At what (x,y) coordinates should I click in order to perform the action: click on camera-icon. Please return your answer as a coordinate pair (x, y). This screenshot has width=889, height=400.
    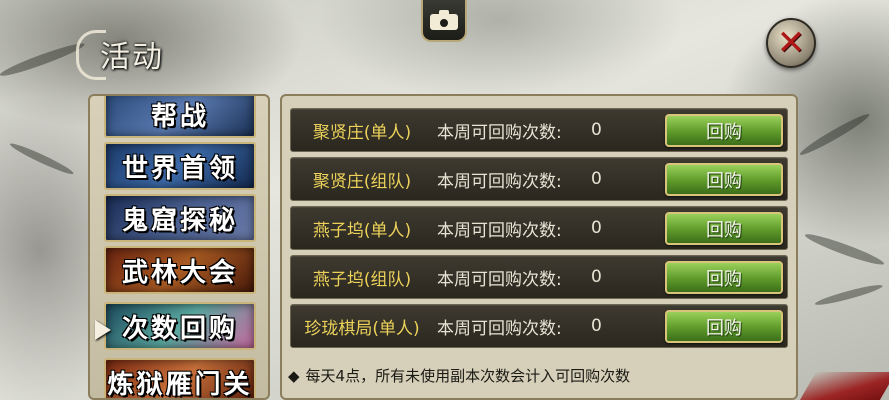
    Looking at the image, I should click on (444, 20).